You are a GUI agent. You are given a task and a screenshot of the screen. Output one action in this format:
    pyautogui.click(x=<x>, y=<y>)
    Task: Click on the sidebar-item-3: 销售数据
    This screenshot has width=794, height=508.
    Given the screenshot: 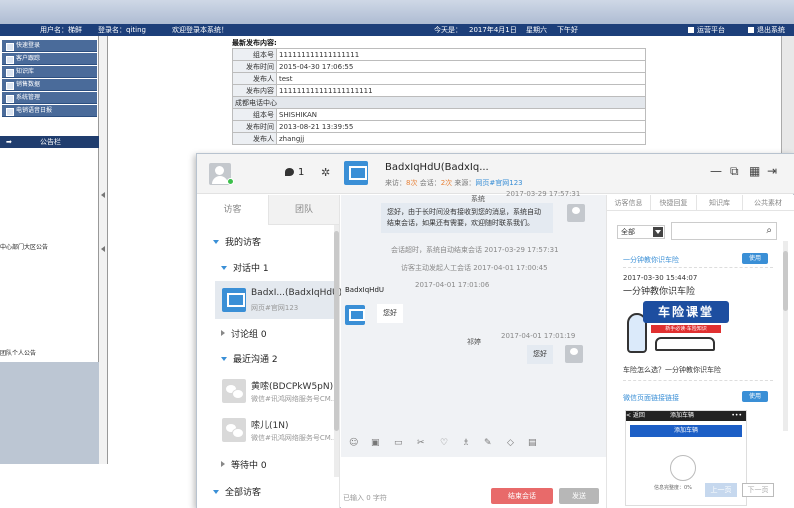 What is the action you would take?
    pyautogui.click(x=49, y=85)
    